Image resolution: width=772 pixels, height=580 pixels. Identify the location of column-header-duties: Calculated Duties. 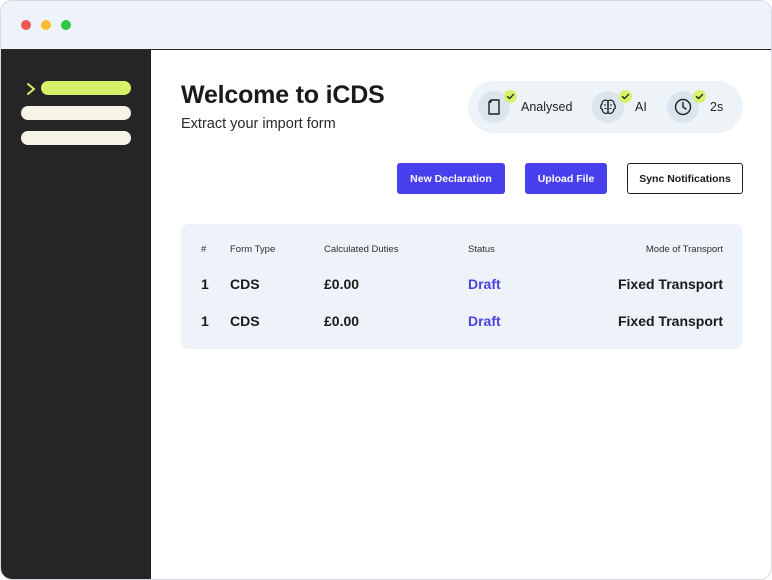
(361, 249).